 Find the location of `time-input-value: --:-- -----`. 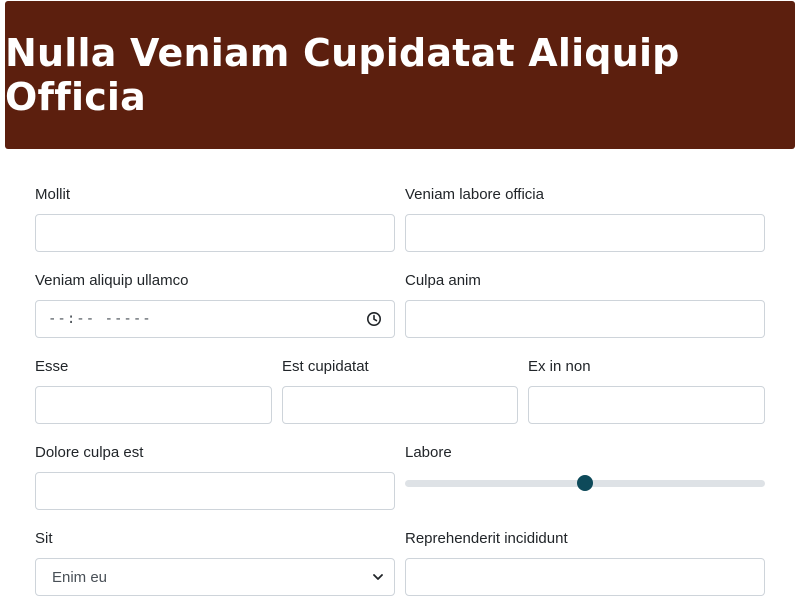

time-input-value: --:-- ----- is located at coordinates (100, 319).